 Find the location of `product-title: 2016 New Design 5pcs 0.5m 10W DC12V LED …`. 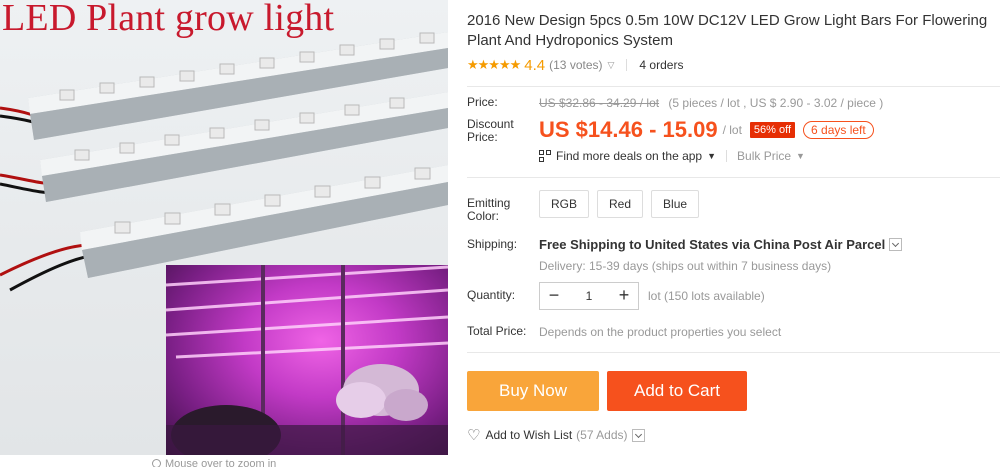

product-title: 2016 New Design 5pcs 0.5m 10W DC12V LED … is located at coordinates (727, 30).